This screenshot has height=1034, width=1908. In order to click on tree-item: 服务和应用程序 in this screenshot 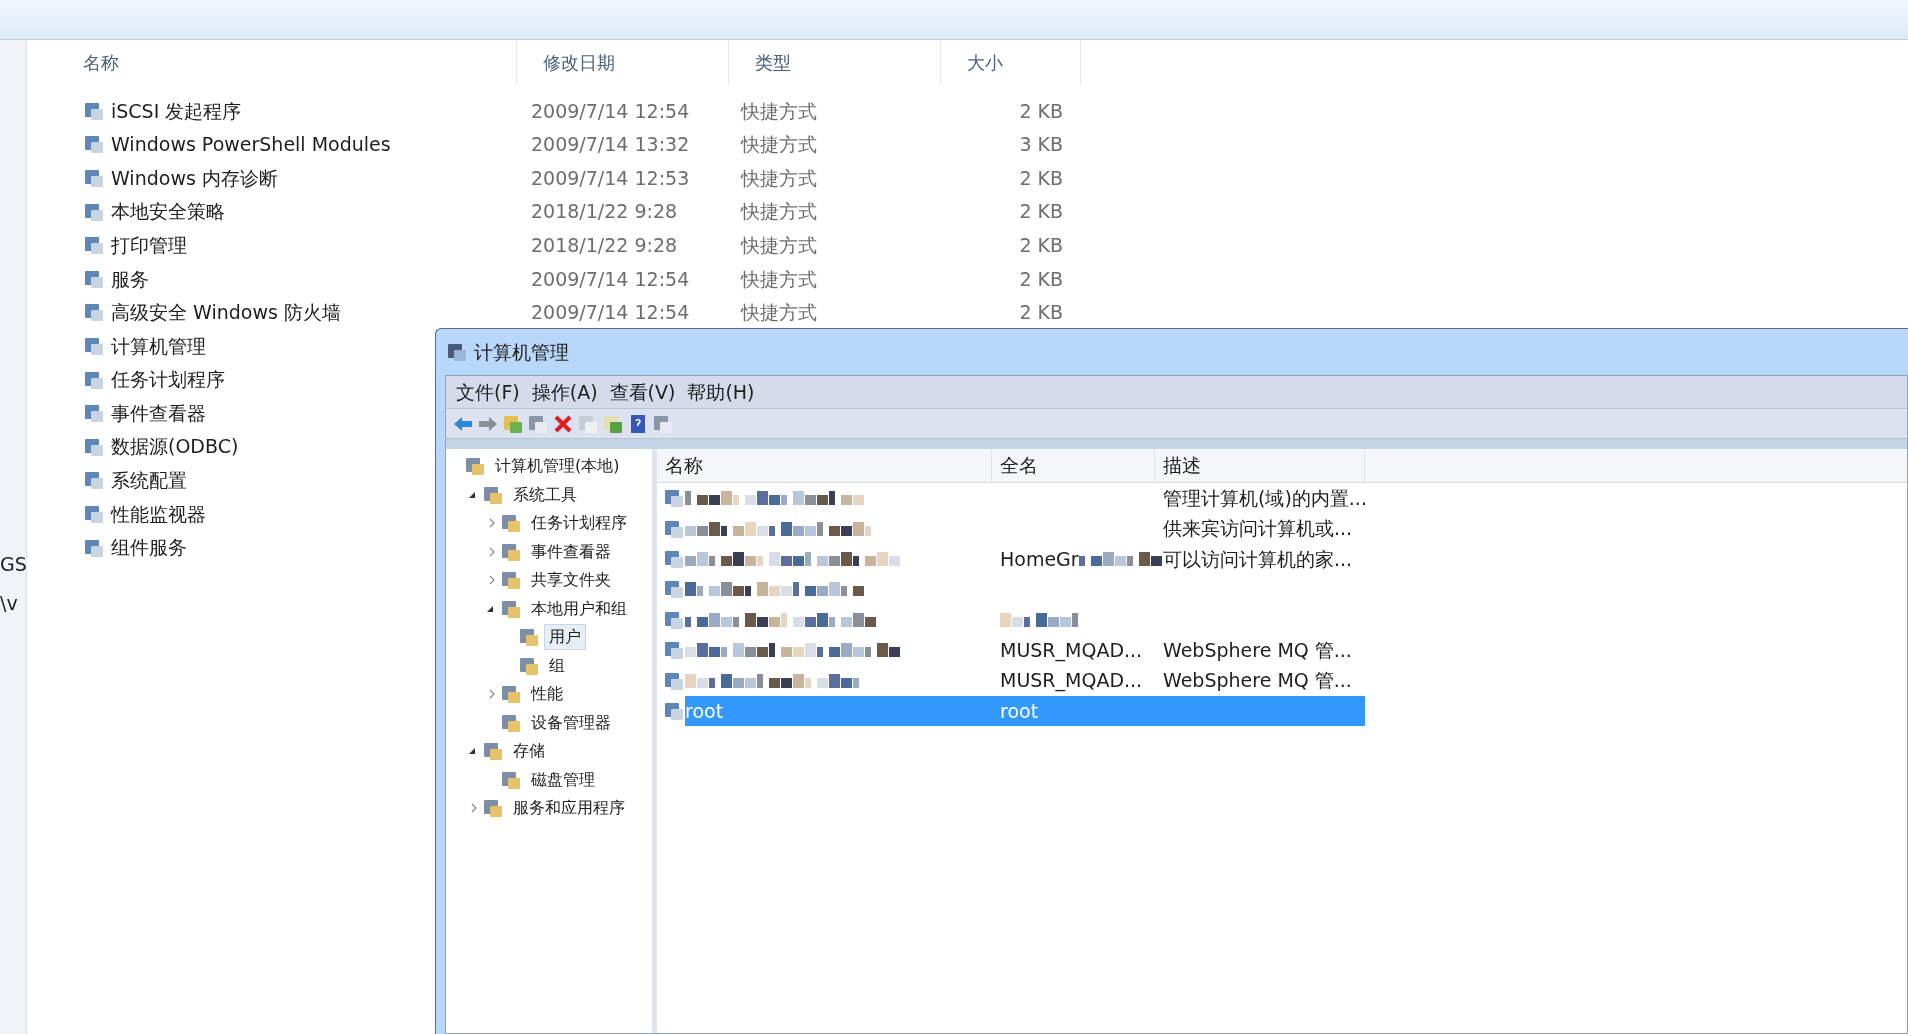, I will do `click(569, 808)`.